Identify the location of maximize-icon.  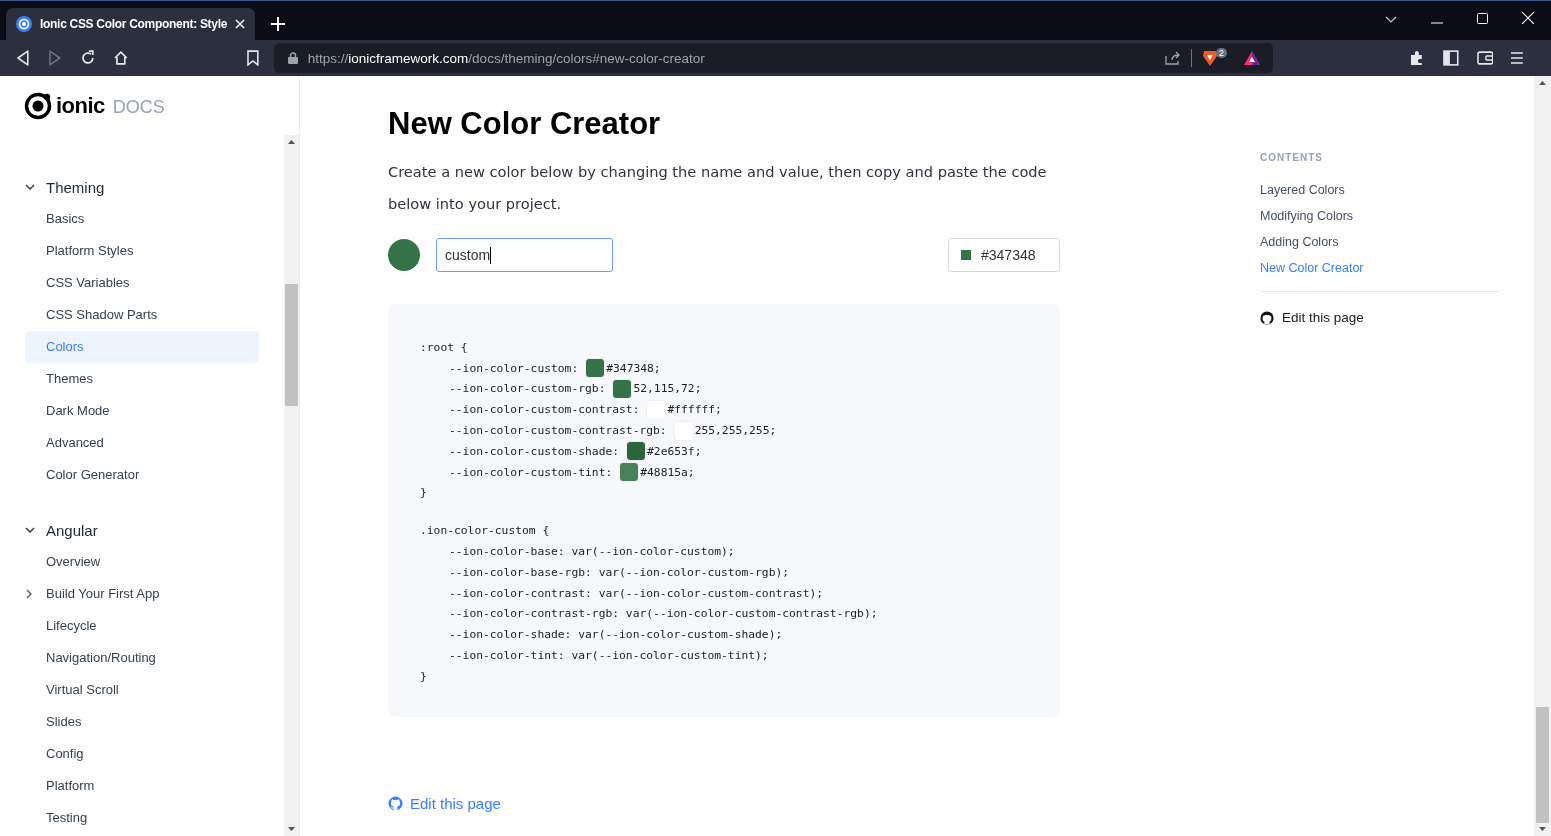
(1482, 18).